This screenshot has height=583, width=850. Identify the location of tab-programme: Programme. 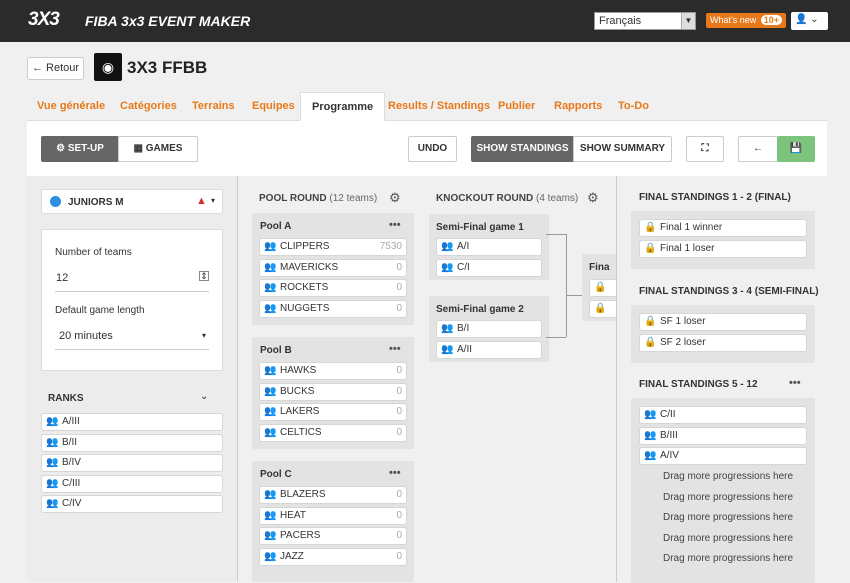
(343, 106).